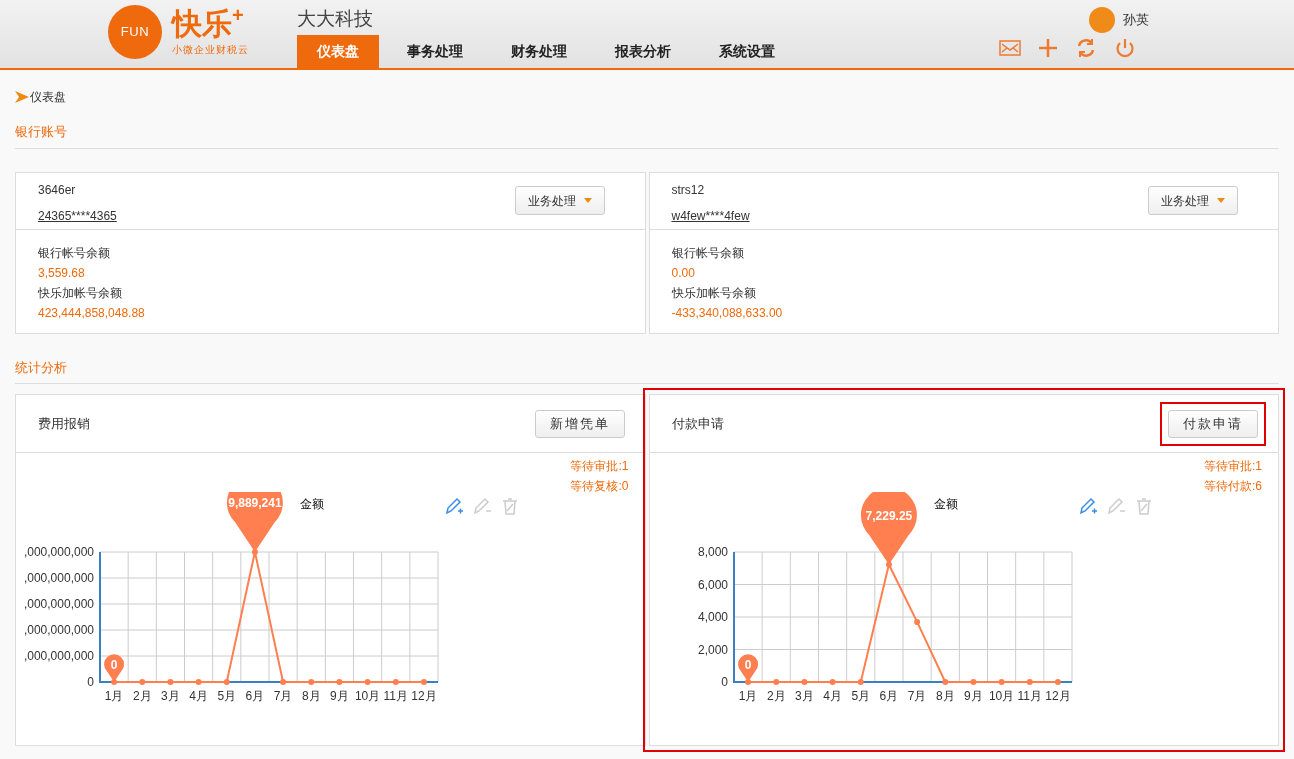 Image resolution: width=1294 pixels, height=759 pixels. I want to click on balance-value: 0.00, so click(683, 273).